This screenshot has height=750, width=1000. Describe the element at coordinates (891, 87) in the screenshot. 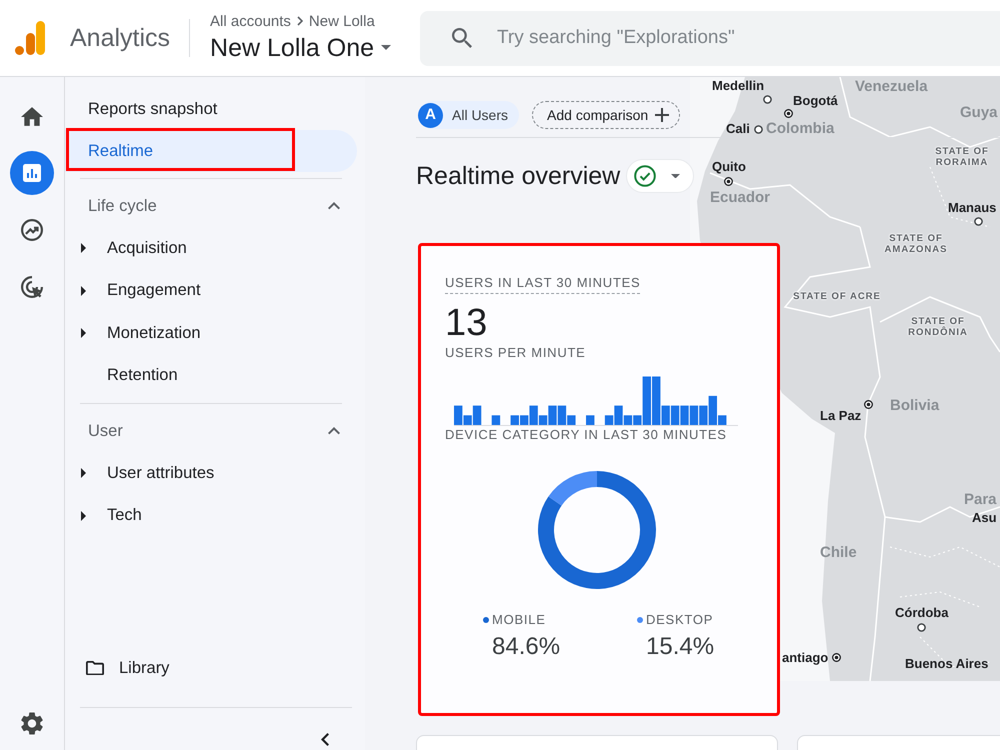

I see `map-label: Venezuela` at that location.